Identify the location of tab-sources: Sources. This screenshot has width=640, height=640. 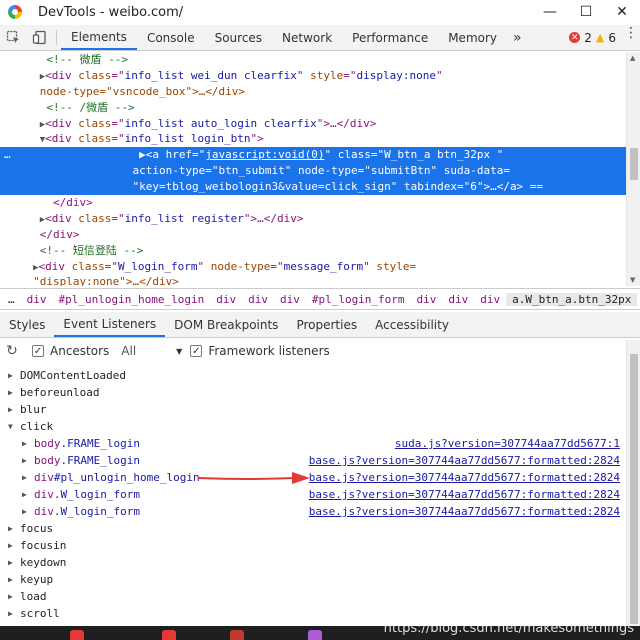
(238, 37).